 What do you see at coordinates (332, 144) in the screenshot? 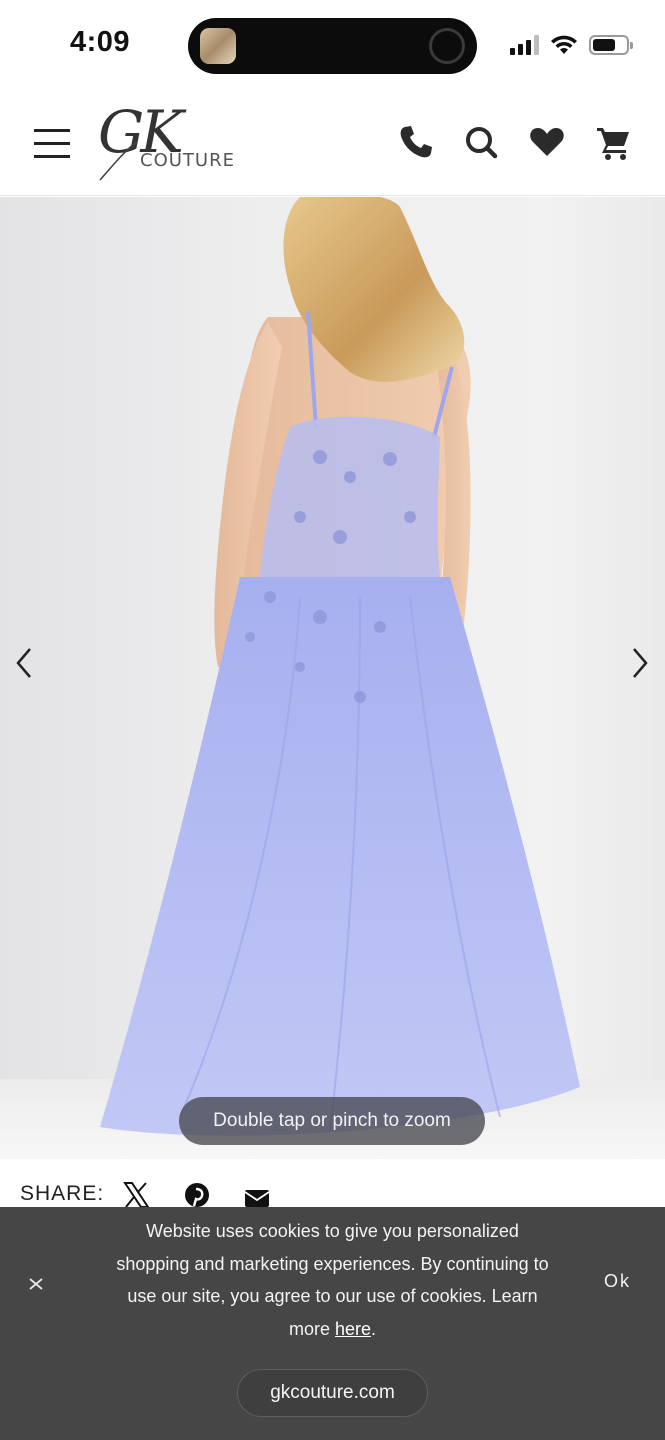
I see `site-header: GK COUTURE` at bounding box center [332, 144].